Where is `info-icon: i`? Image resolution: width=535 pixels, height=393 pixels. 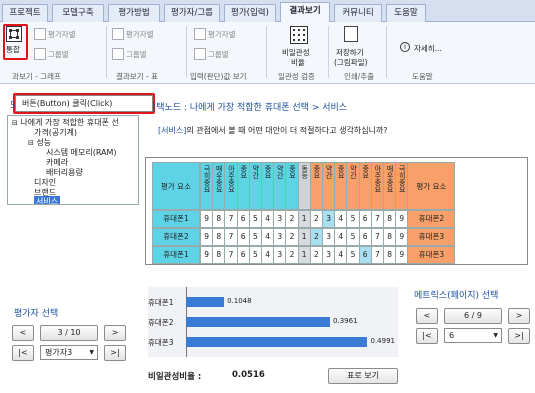
info-icon: i is located at coordinates (405, 47).